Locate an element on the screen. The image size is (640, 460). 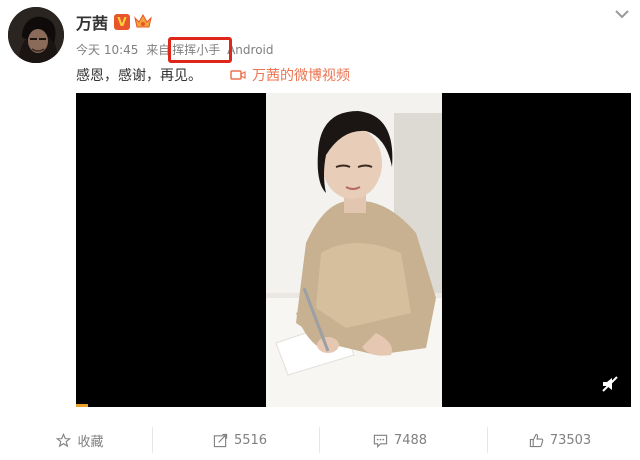
from-label: 来自 is located at coordinates (158, 50).